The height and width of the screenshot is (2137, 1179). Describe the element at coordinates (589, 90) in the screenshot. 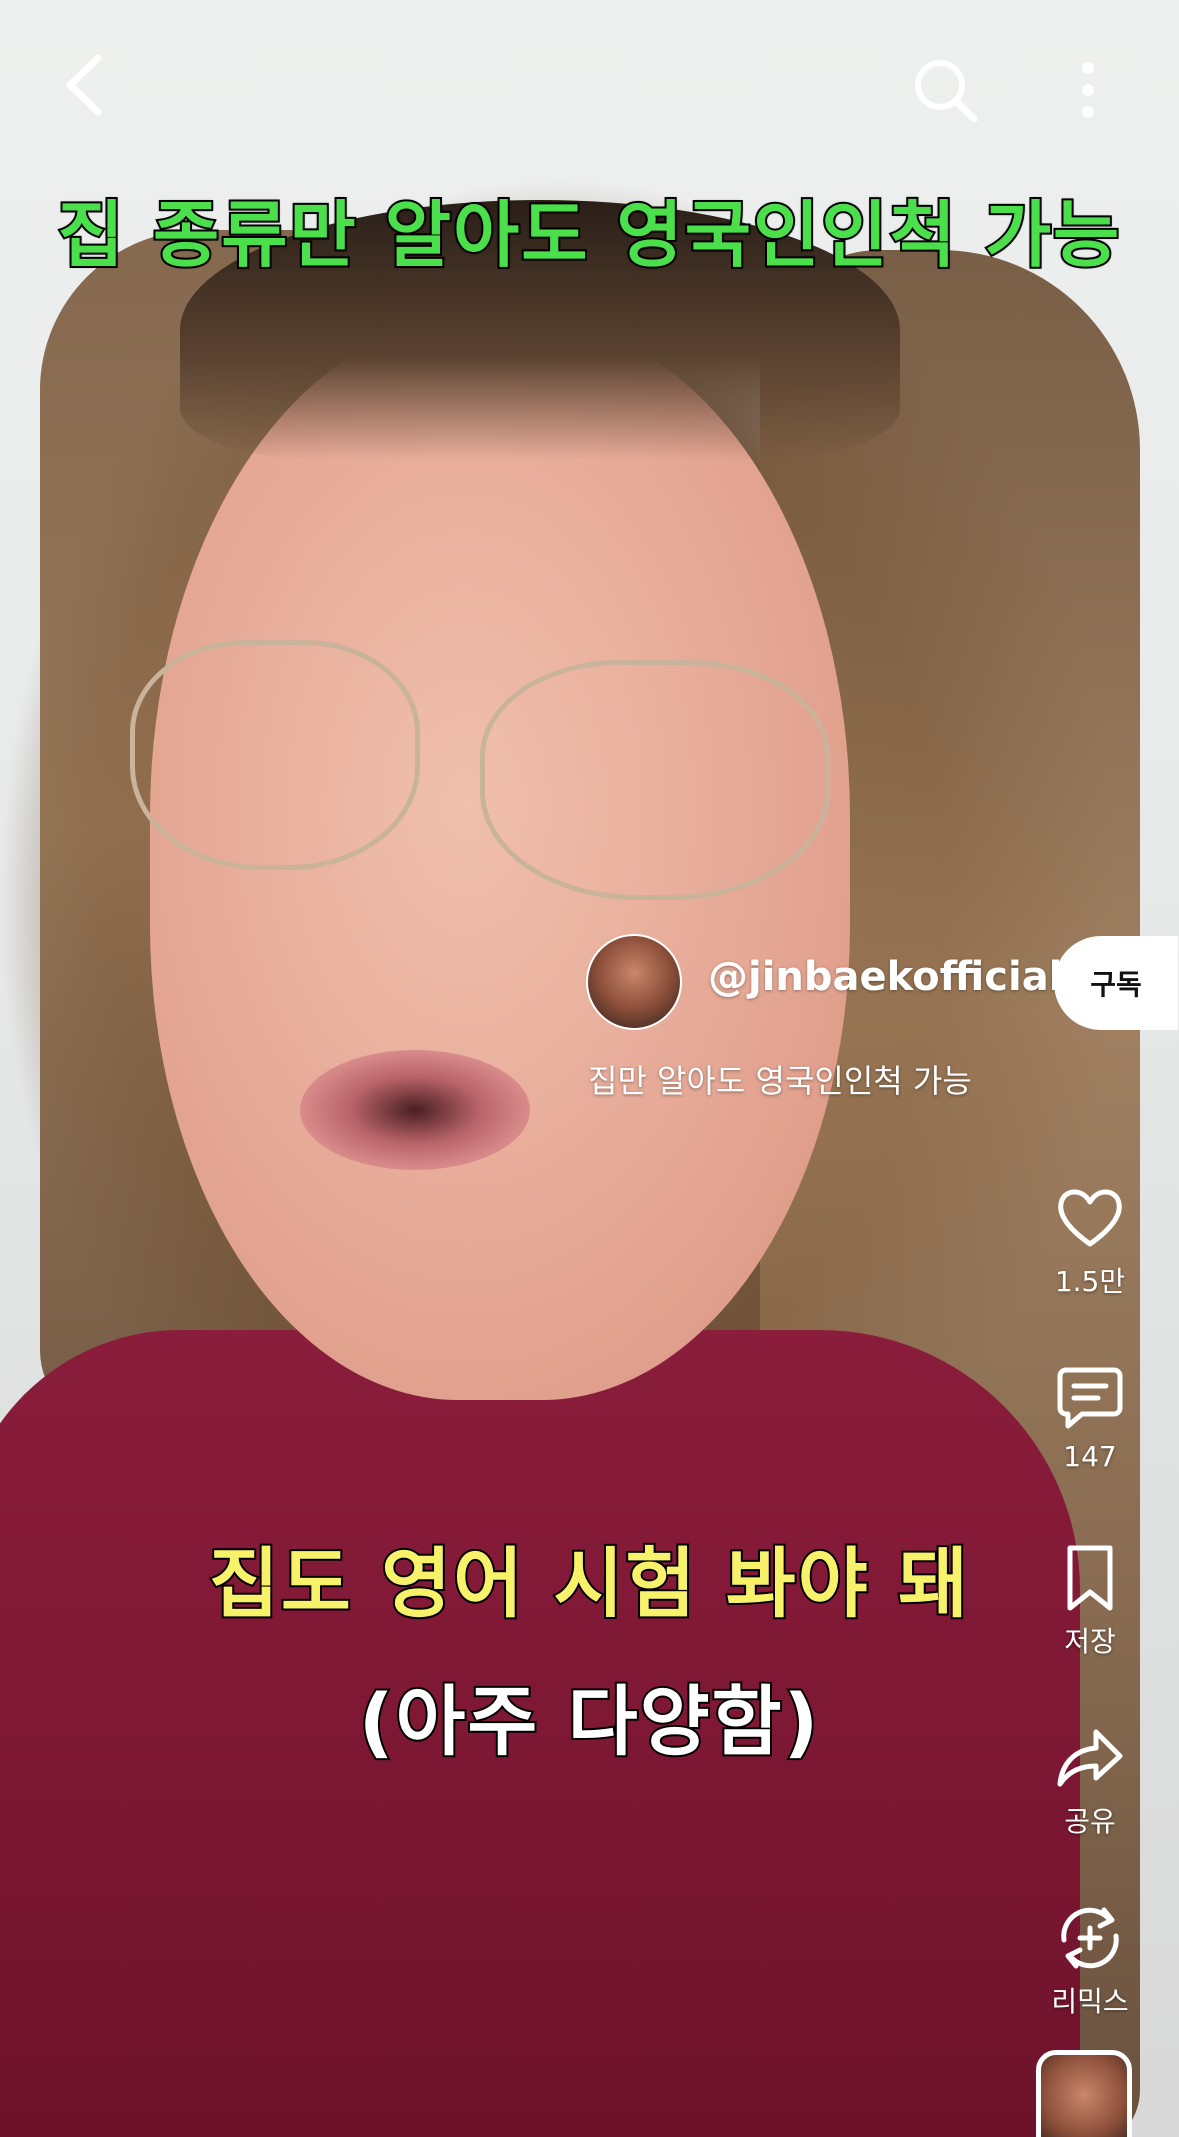

I see `top-bar` at that location.